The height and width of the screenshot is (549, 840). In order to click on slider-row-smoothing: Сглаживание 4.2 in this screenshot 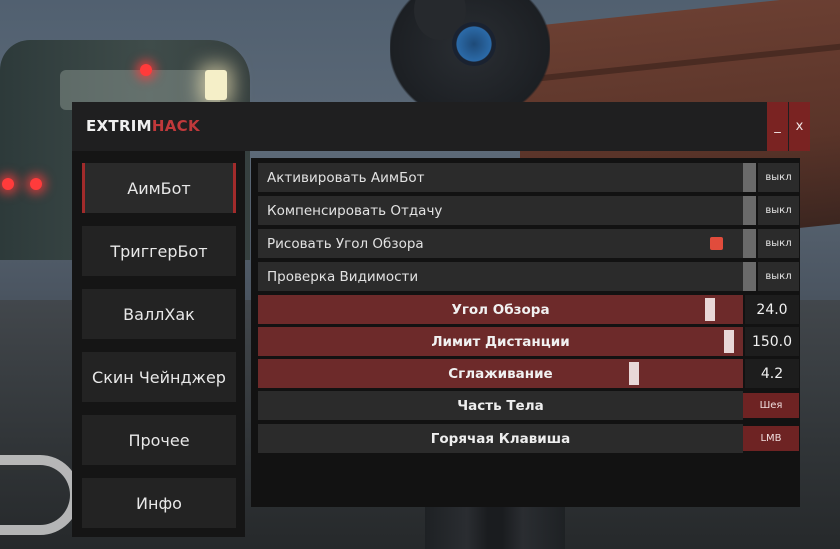, I will do `click(528, 373)`.